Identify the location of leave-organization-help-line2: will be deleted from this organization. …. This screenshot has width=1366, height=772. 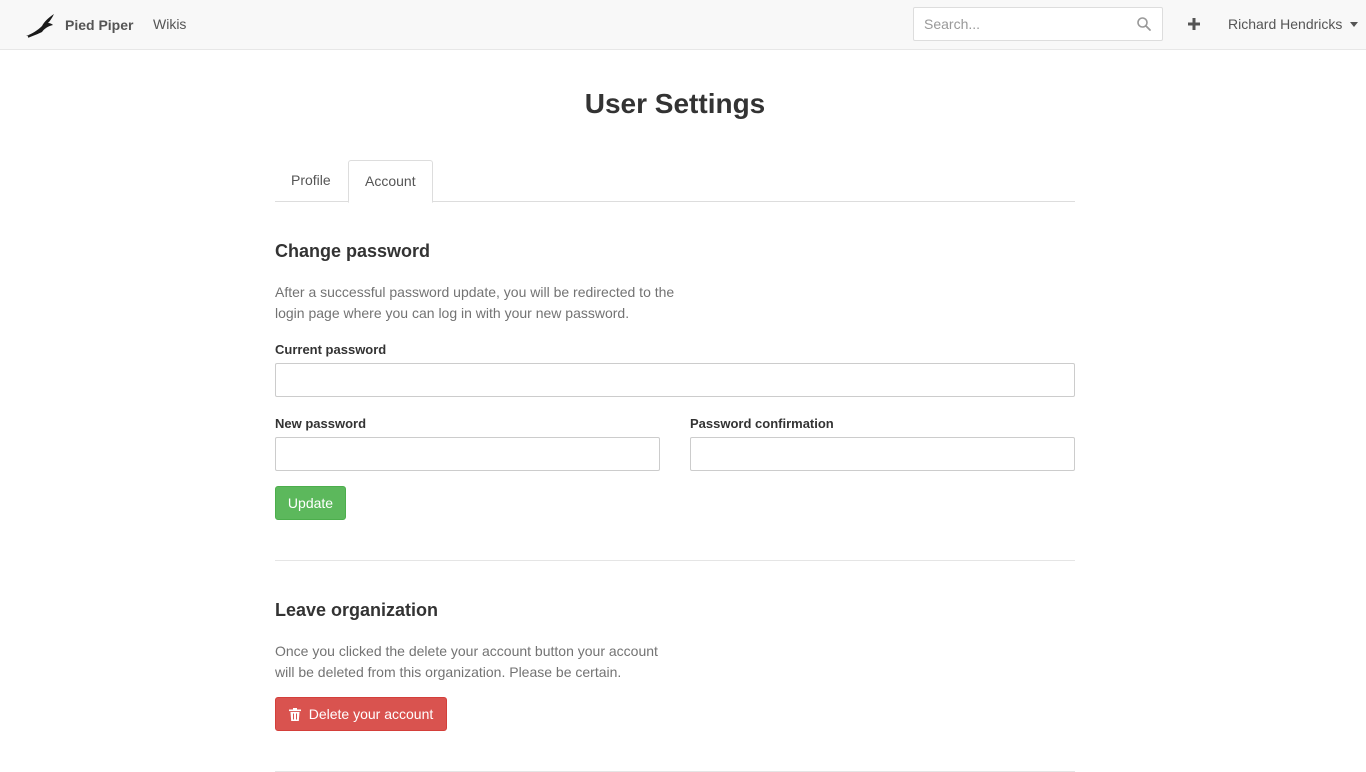
(448, 672).